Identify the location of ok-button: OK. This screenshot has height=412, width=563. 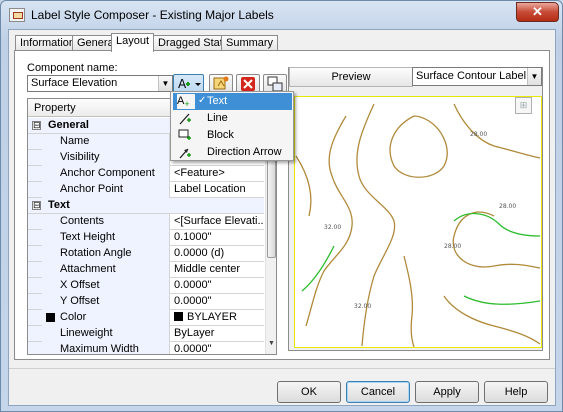
(309, 392).